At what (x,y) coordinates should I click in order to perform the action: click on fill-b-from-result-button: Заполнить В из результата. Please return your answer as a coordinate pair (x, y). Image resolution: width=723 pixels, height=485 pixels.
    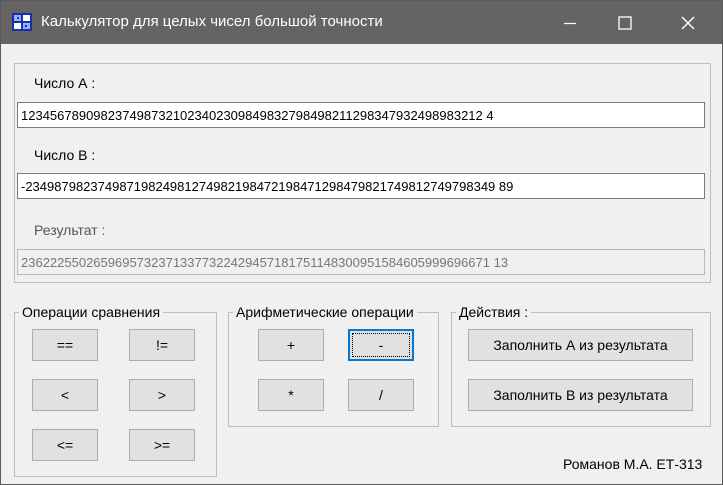
    Looking at the image, I should click on (580, 395).